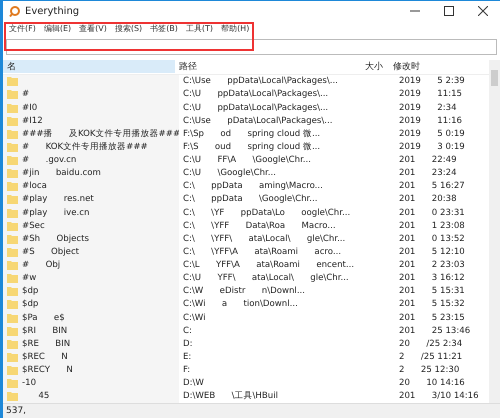 The image size is (500, 418). What do you see at coordinates (432, 81) in the screenshot?
I see `table-cell: 2019 5 2:39` at bounding box center [432, 81].